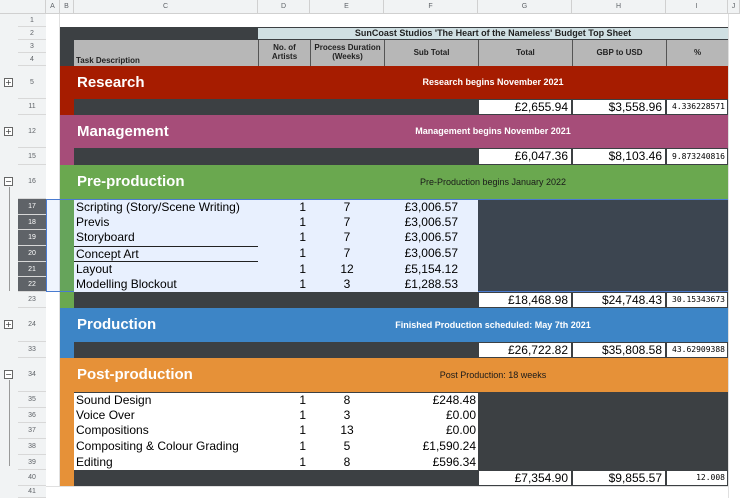 This screenshot has height=498, width=740. I want to click on header-gbp-to-usd: GBP to USD, so click(619, 53).